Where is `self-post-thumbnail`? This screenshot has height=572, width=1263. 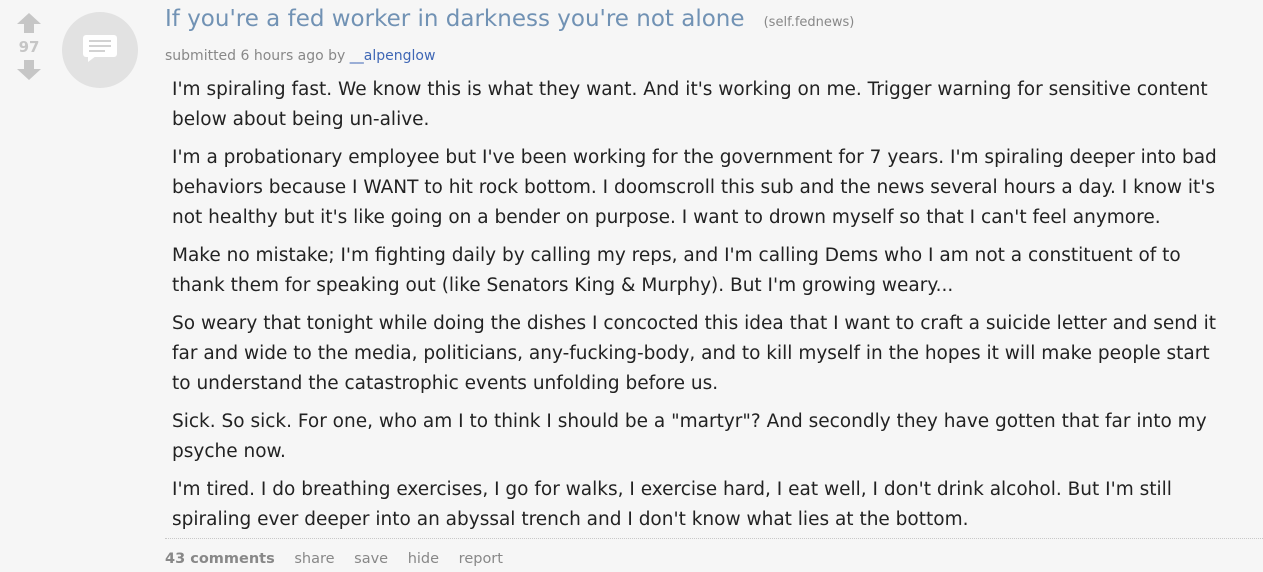 self-post-thumbnail is located at coordinates (100, 50).